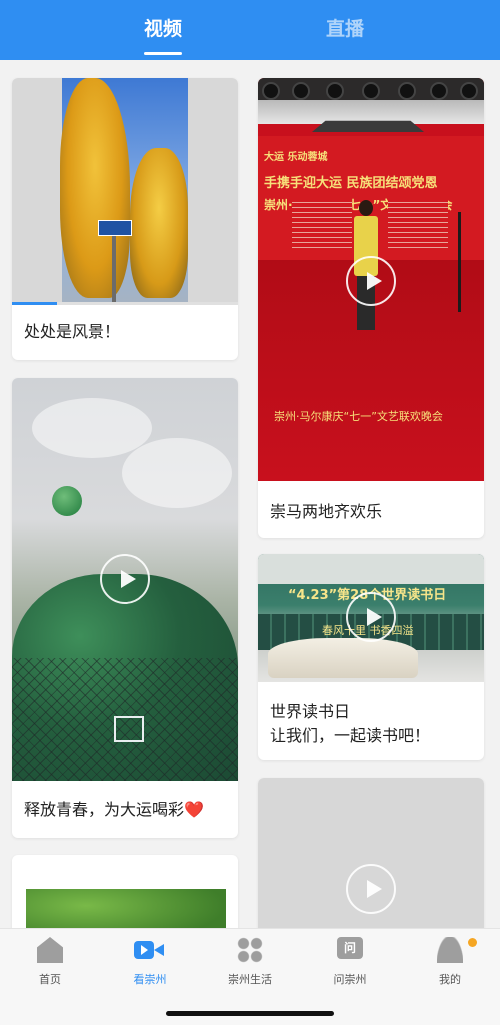  I want to click on ball, so click(67, 501).